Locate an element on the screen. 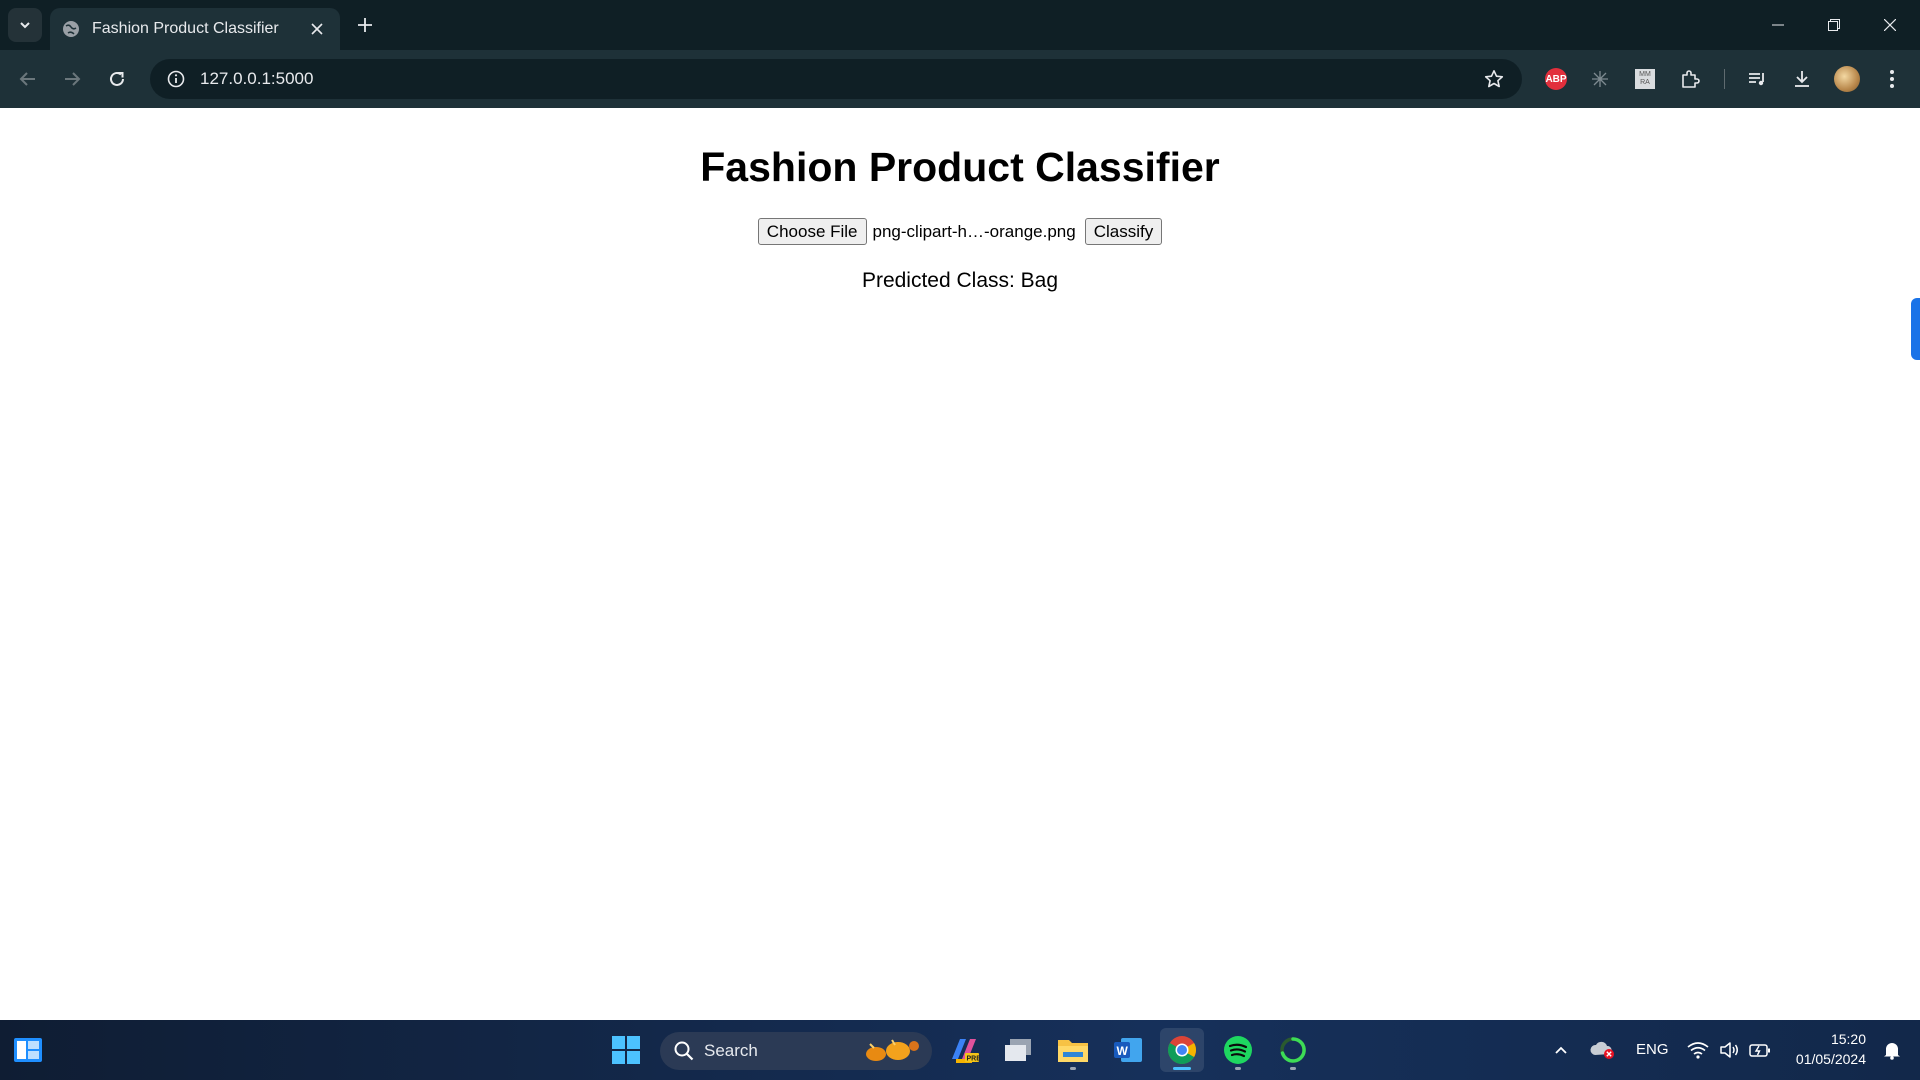  widgets-button is located at coordinates (28, 1050).